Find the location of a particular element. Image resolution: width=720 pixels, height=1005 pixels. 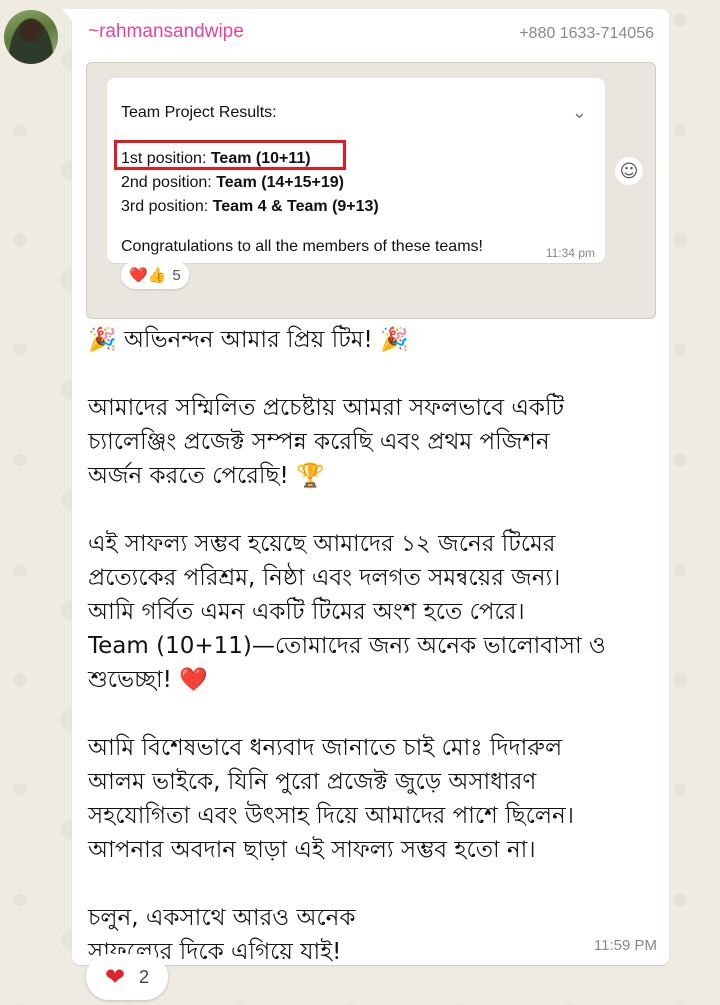

sender-name: ~rahmansandwipe is located at coordinates (166, 32).